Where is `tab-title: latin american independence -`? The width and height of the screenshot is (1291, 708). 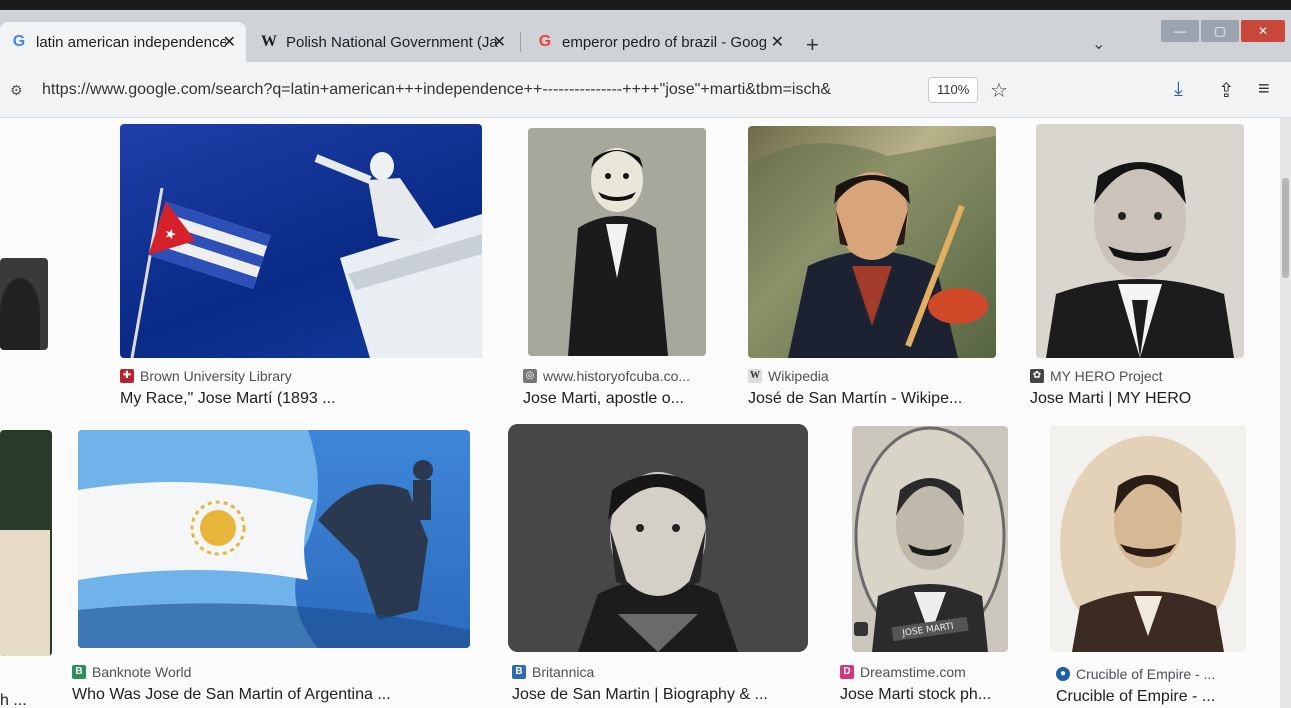
tab-title: latin american independence - is located at coordinates (131, 42).